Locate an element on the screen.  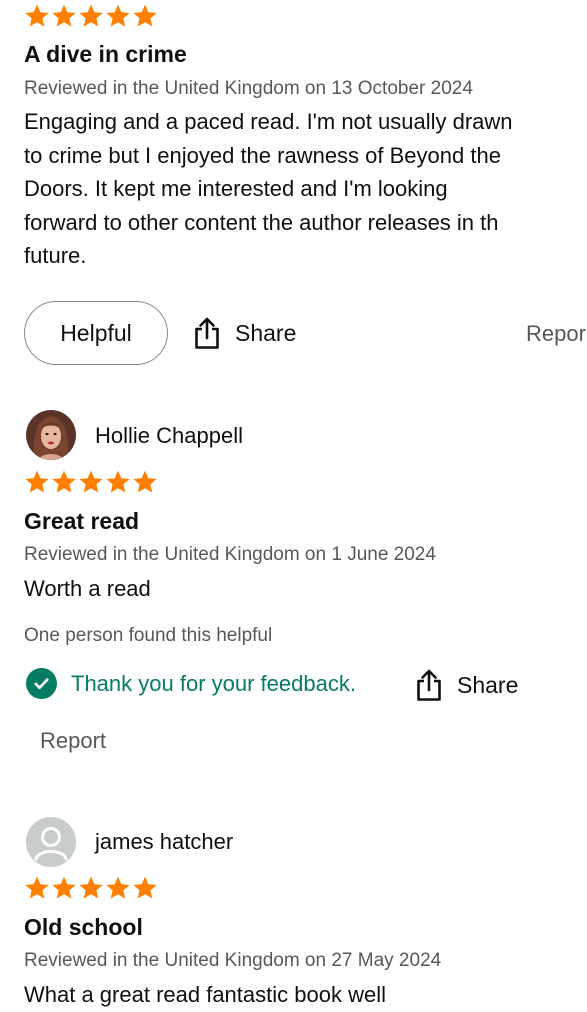
review-title: A dive in crime is located at coordinates (105, 54).